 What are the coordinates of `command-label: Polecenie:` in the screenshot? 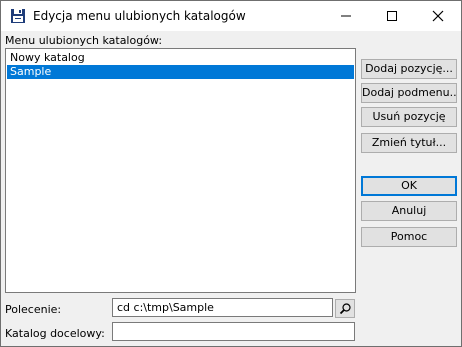 It's located at (33, 309).